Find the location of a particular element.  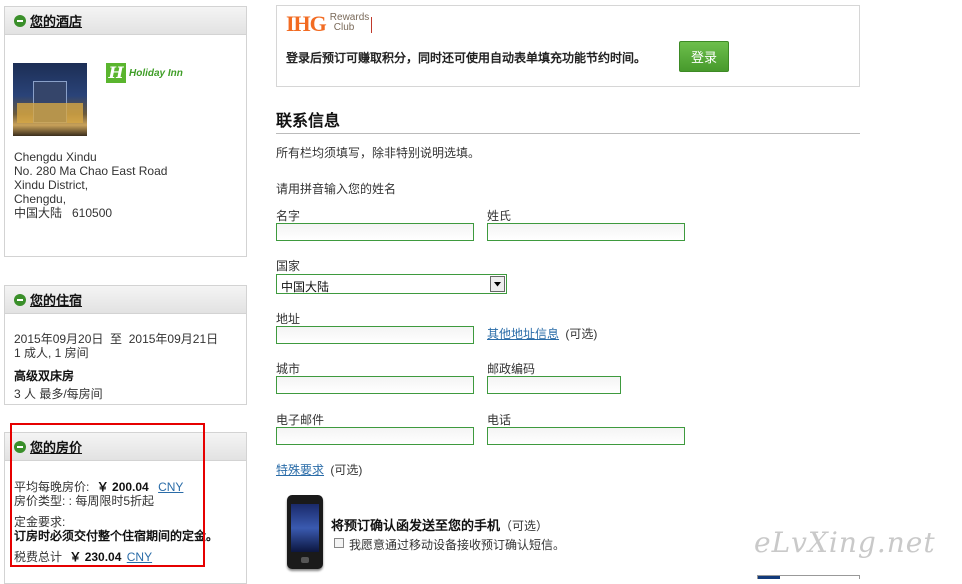

address-label: 地址 is located at coordinates (288, 319).